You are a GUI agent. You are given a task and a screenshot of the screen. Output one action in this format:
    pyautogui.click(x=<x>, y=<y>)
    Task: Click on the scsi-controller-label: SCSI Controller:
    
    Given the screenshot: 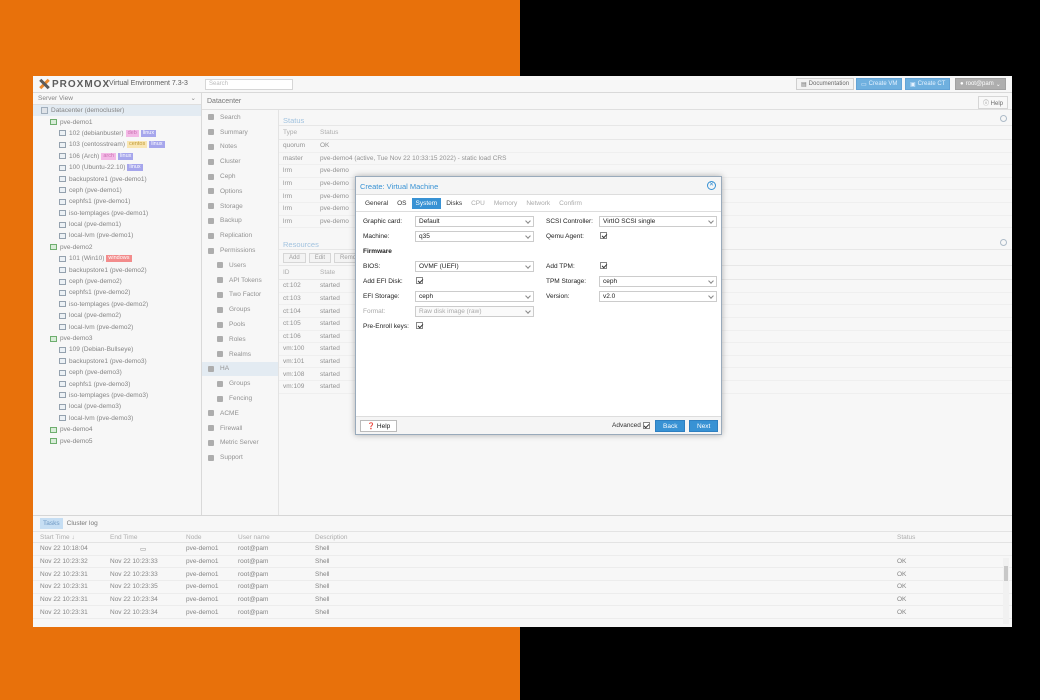 What is the action you would take?
    pyautogui.click(x=569, y=221)
    